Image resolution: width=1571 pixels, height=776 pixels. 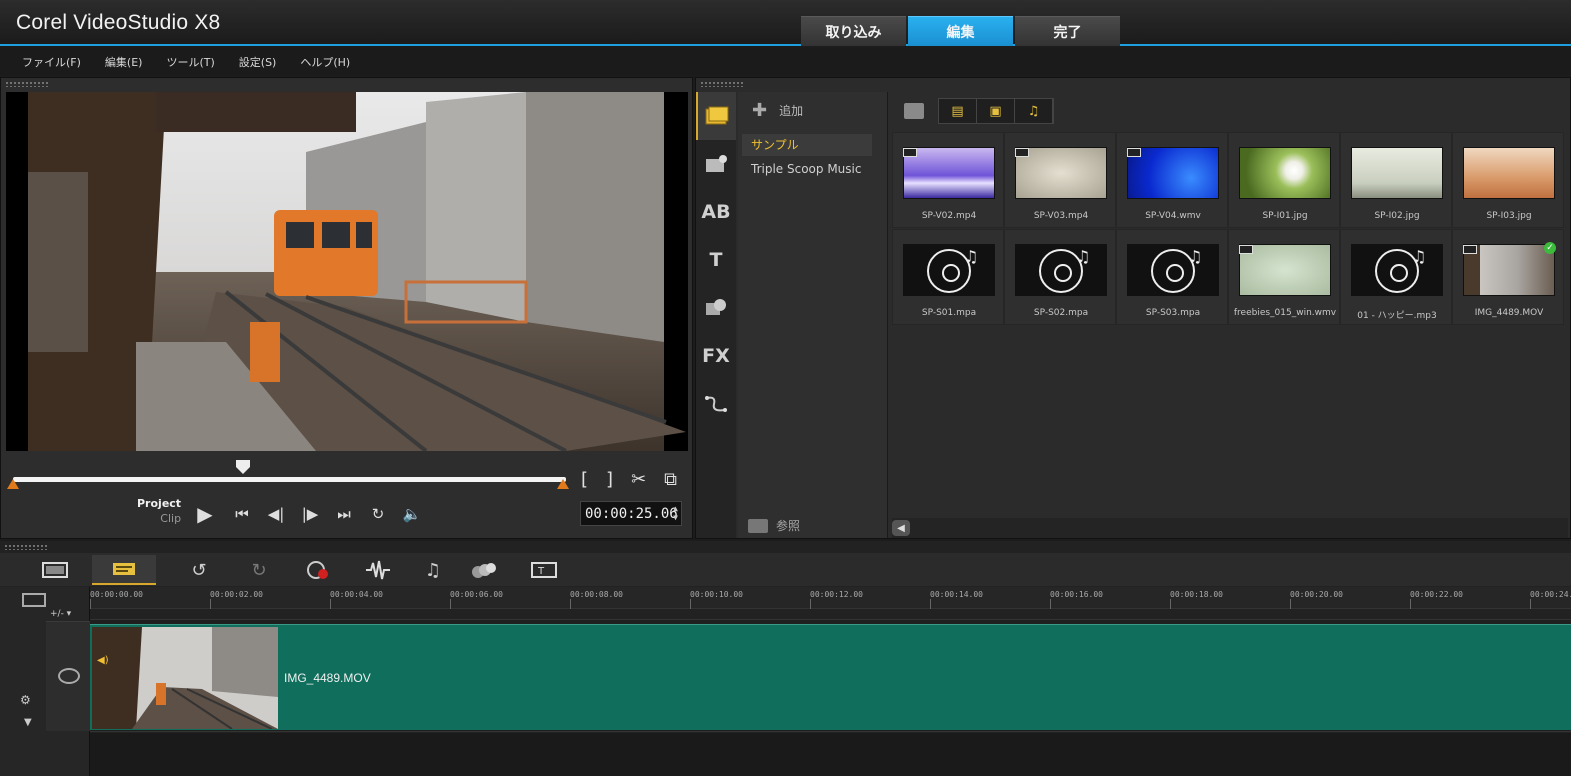 I want to click on menu-file: ファイル(F), so click(x=51, y=62).